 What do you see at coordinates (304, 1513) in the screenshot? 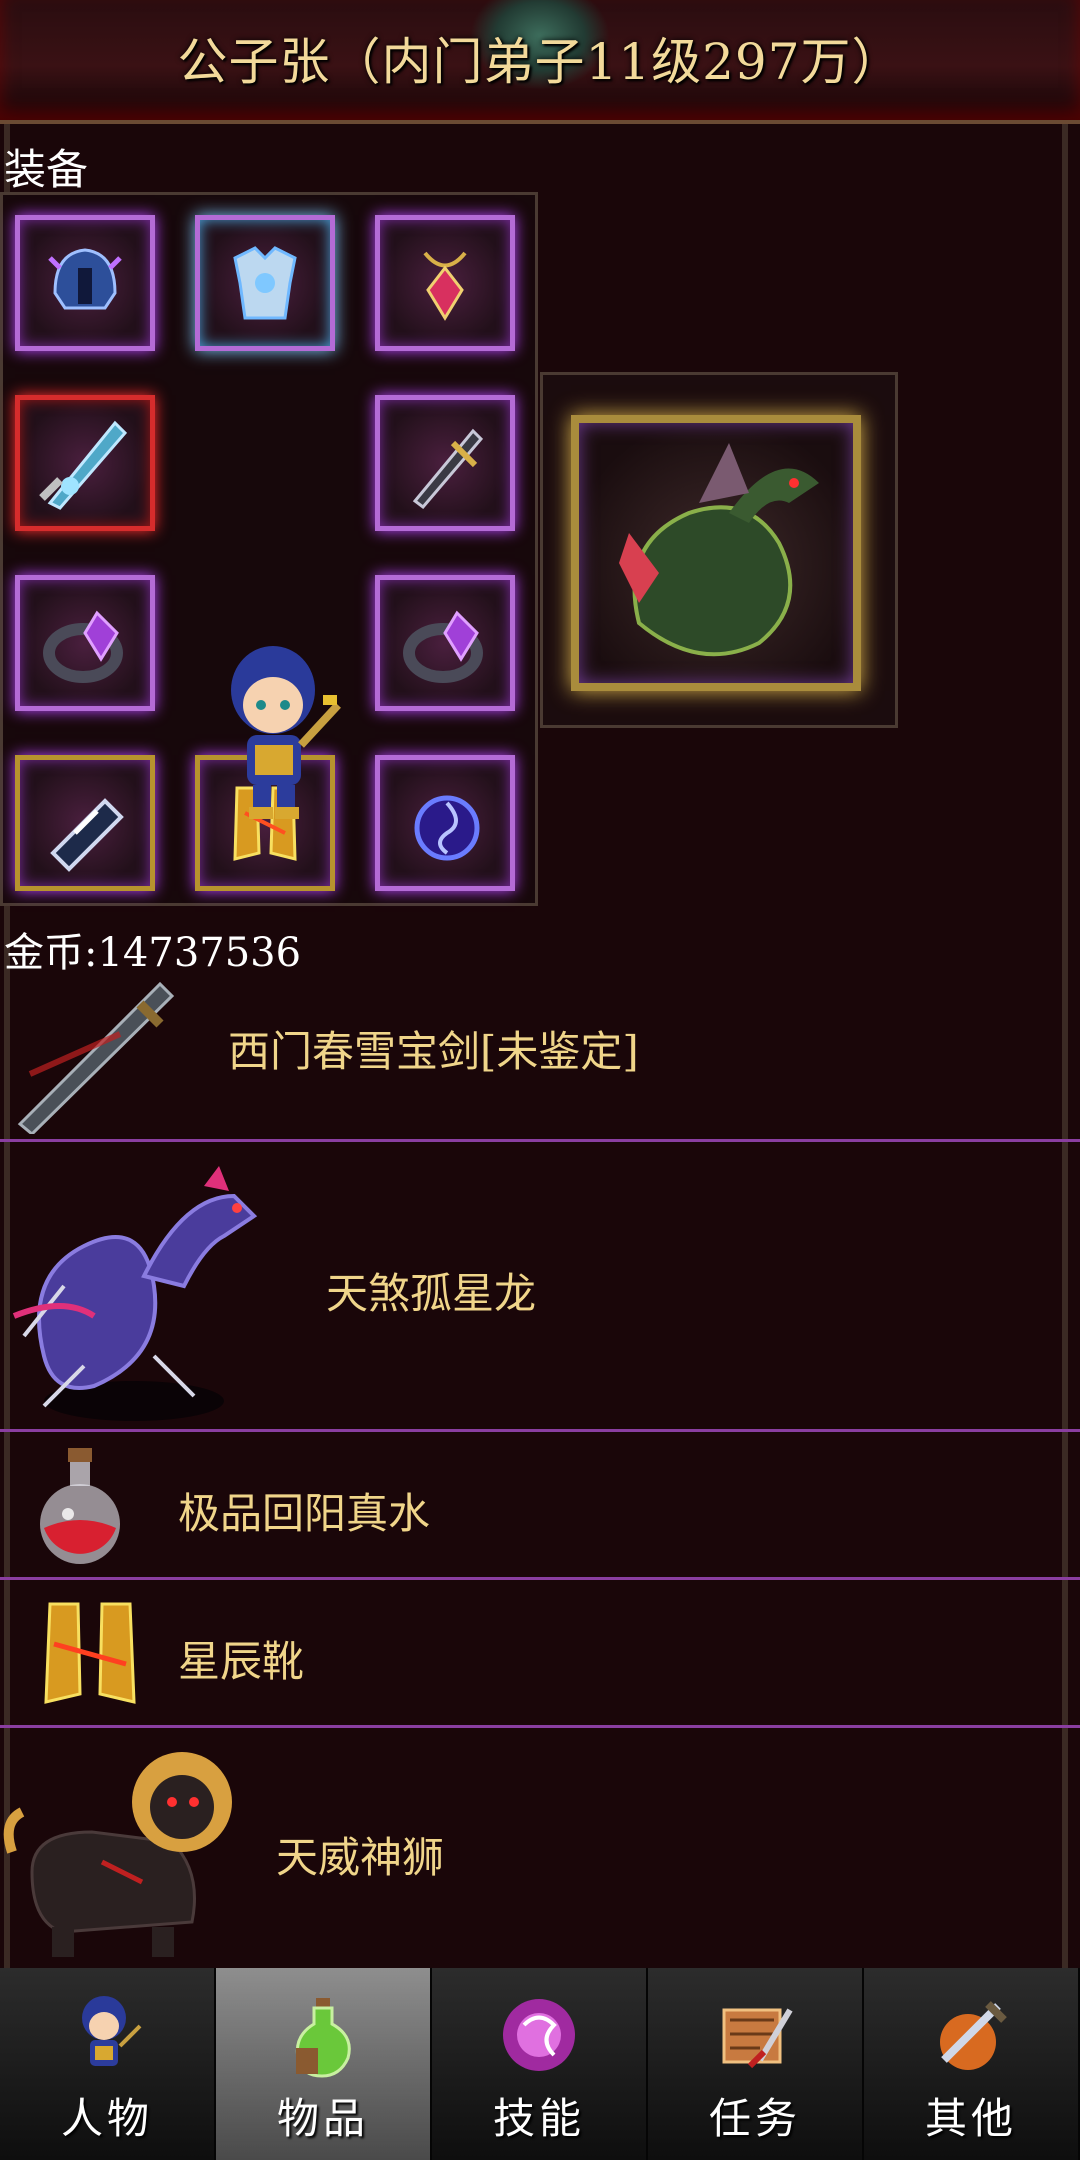
I see `item-name: 极品回阳真水` at bounding box center [304, 1513].